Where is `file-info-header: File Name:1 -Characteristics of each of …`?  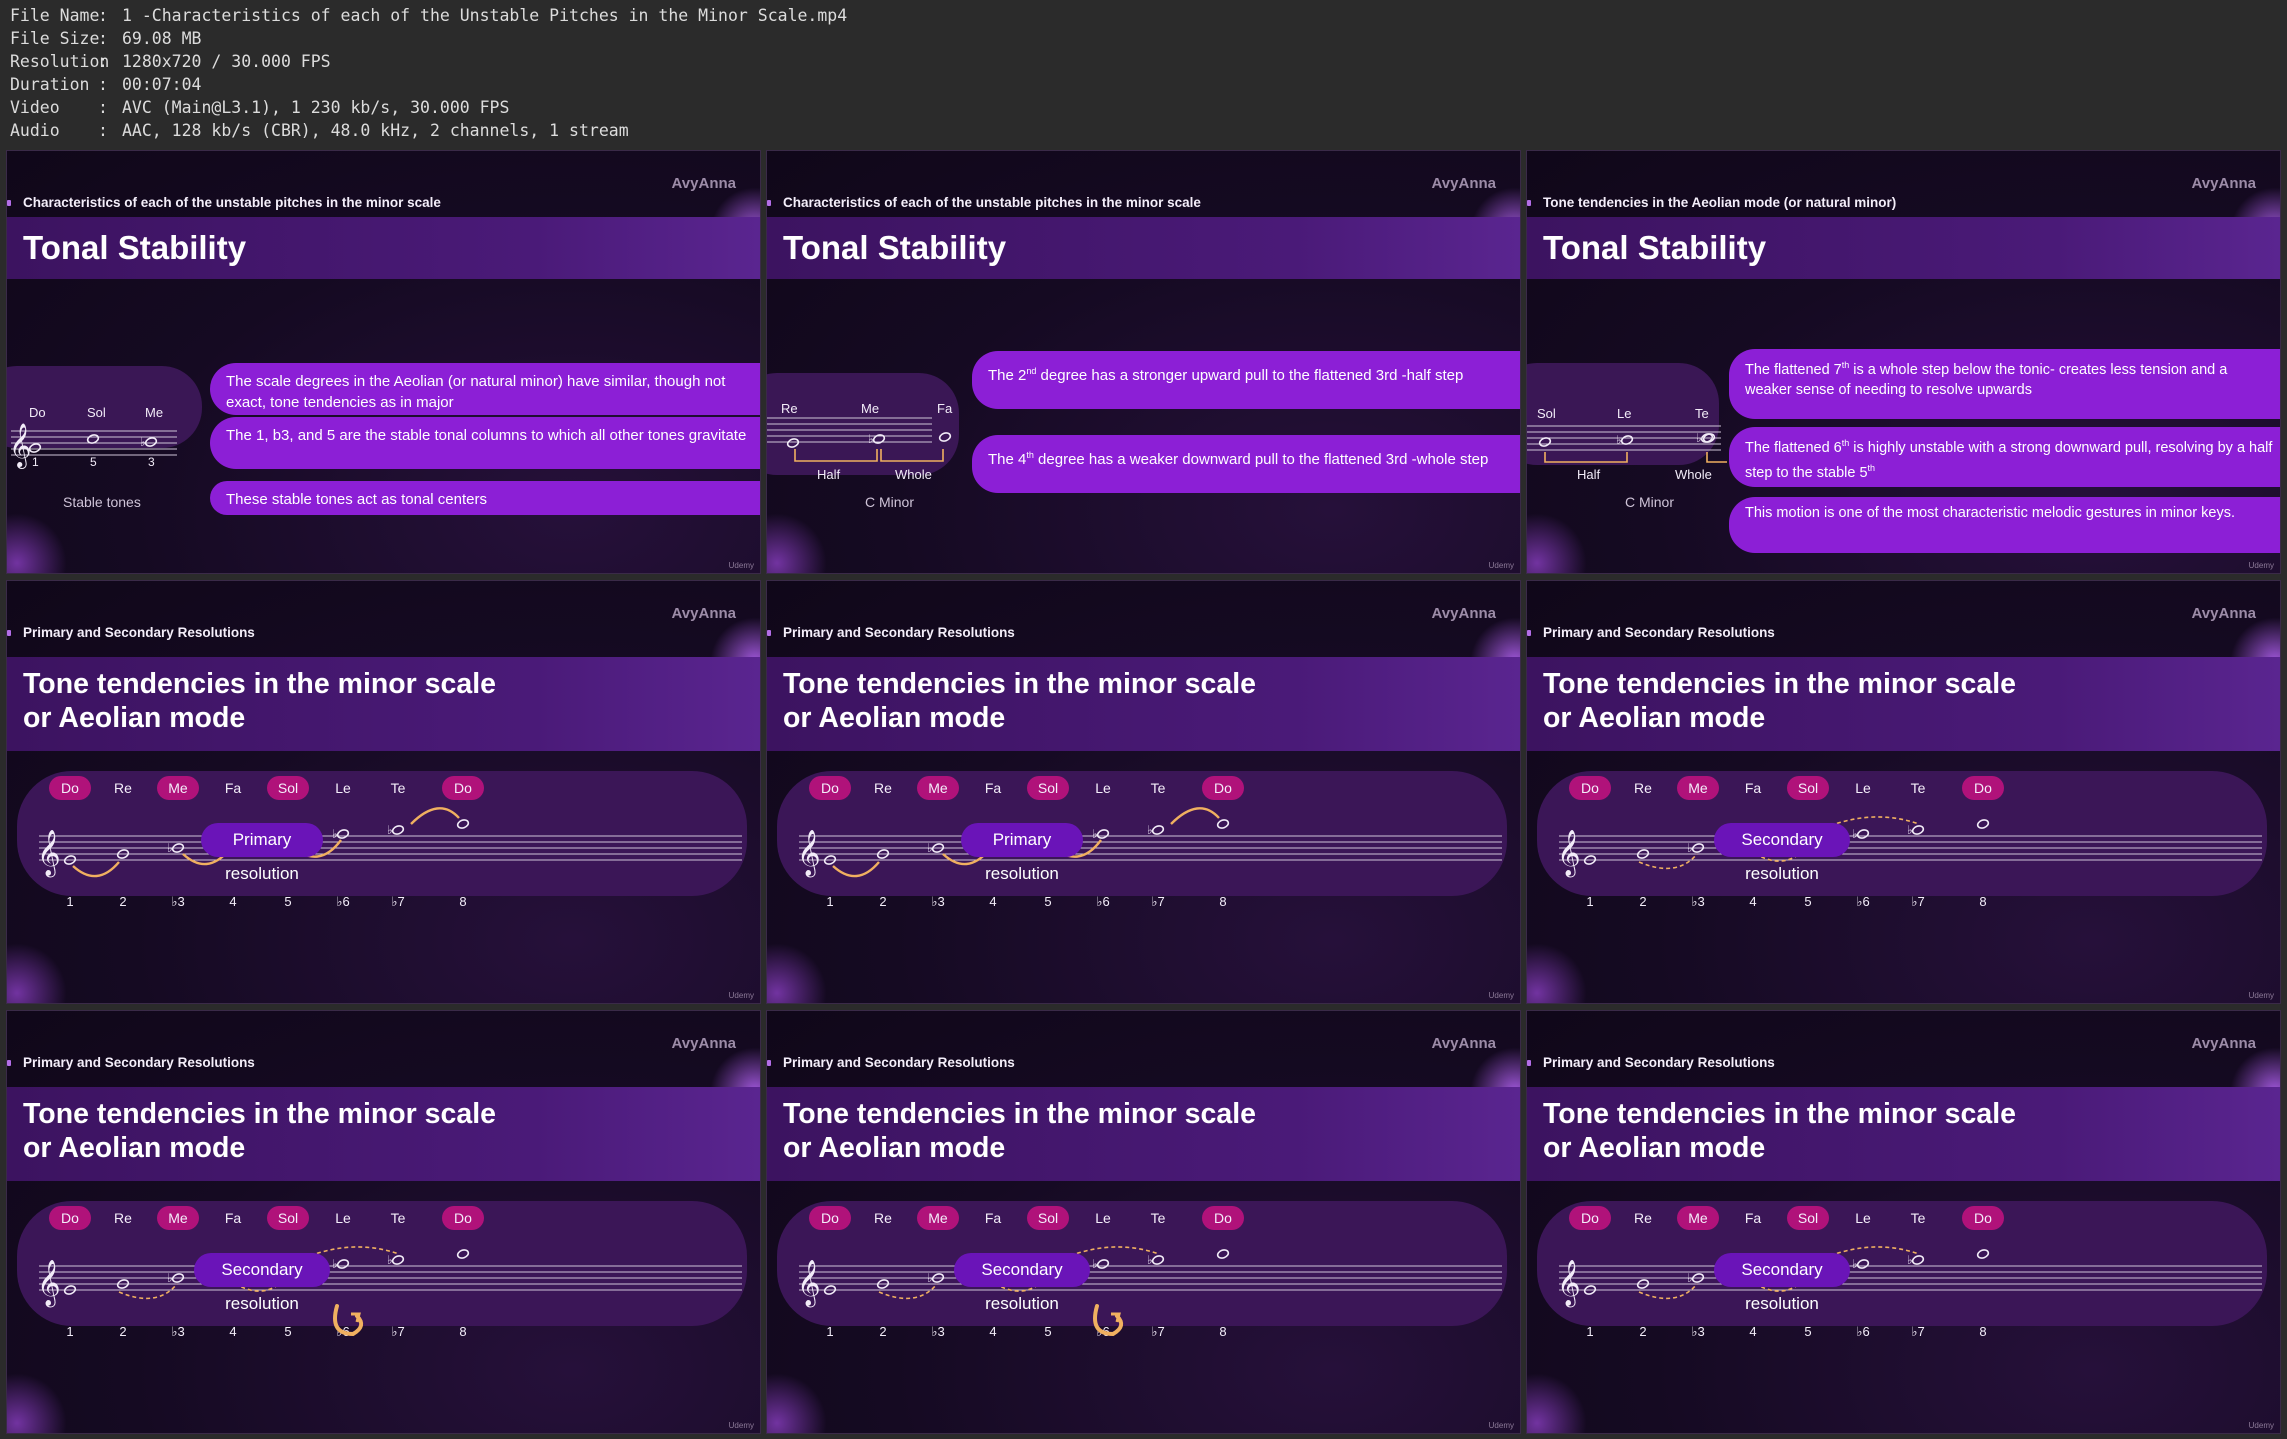 file-info-header: File Name:1 -Characteristics of each of … is located at coordinates (428, 73).